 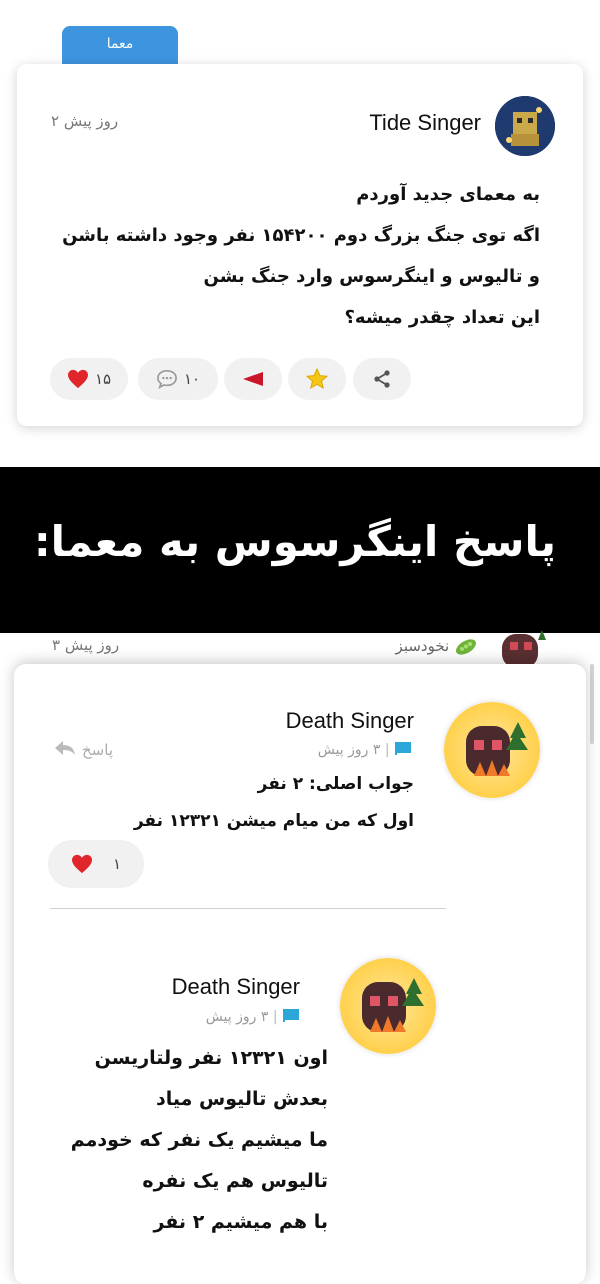 What do you see at coordinates (425, 123) in the screenshot?
I see `post-author-name: Tide Singer` at bounding box center [425, 123].